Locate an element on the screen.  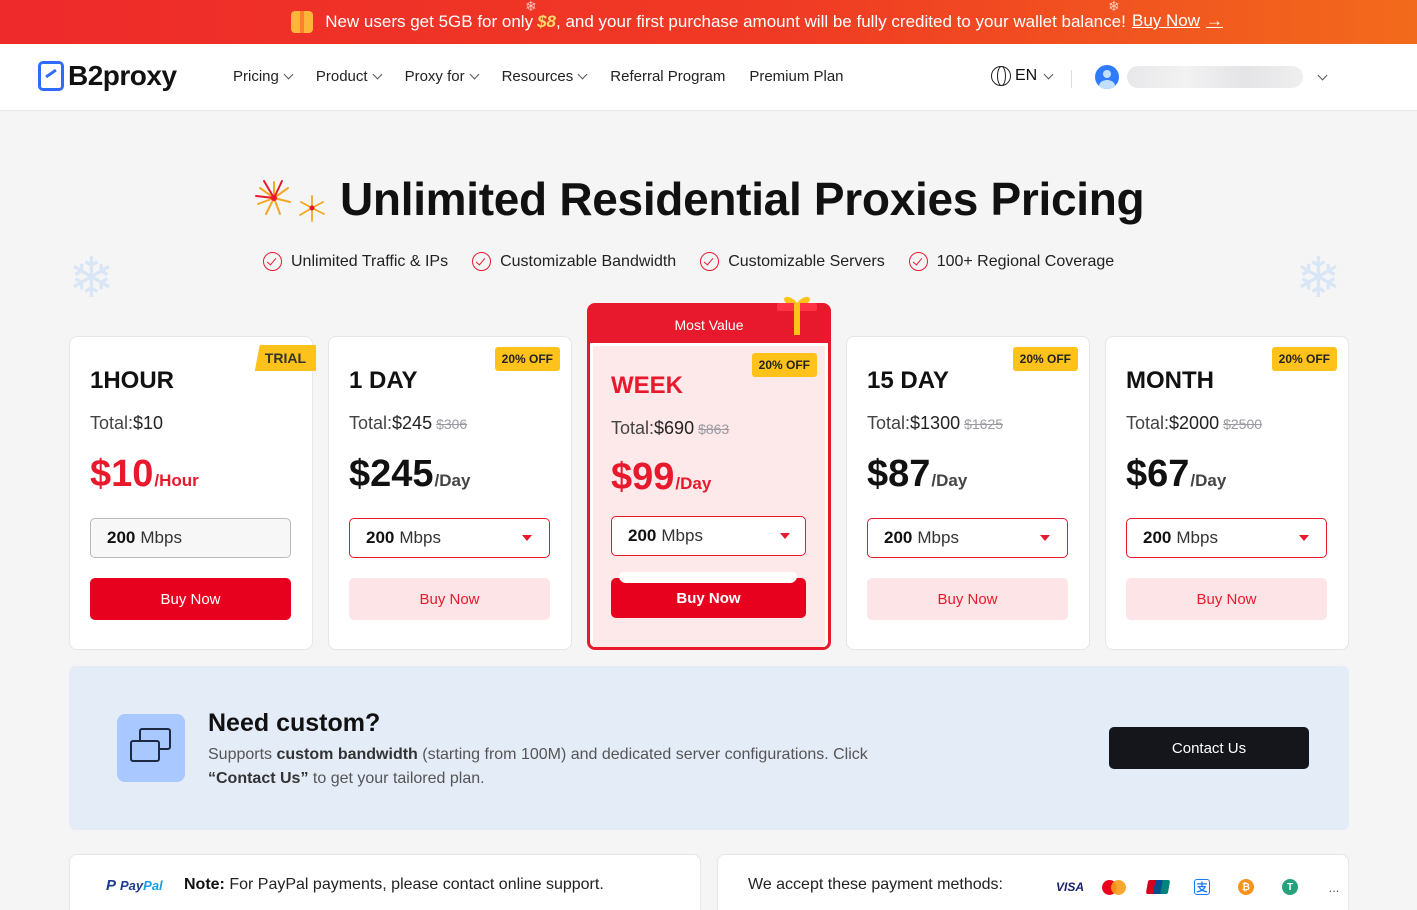
plan-total: Total:$2000 $2500 is located at coordinates (1194, 423).